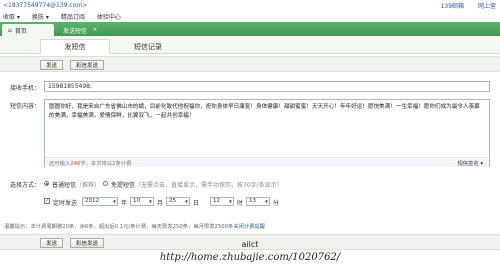 The width and height of the screenshot is (500, 278). Describe the element at coordinates (11, 16) in the screenshot. I see `menu-receive: 收取 ▾` at that location.